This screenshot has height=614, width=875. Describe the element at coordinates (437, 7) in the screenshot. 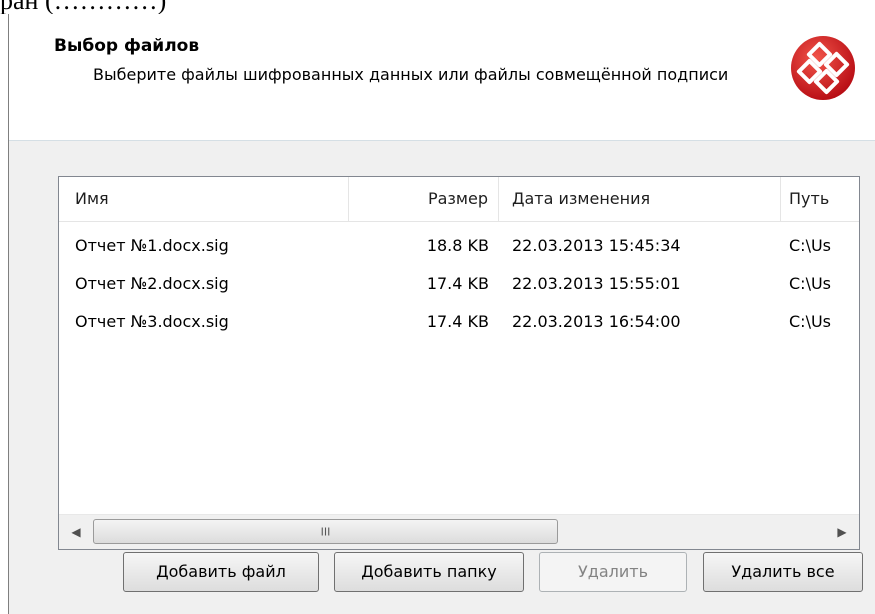

I see `page-fragment: ран (…………)` at that location.